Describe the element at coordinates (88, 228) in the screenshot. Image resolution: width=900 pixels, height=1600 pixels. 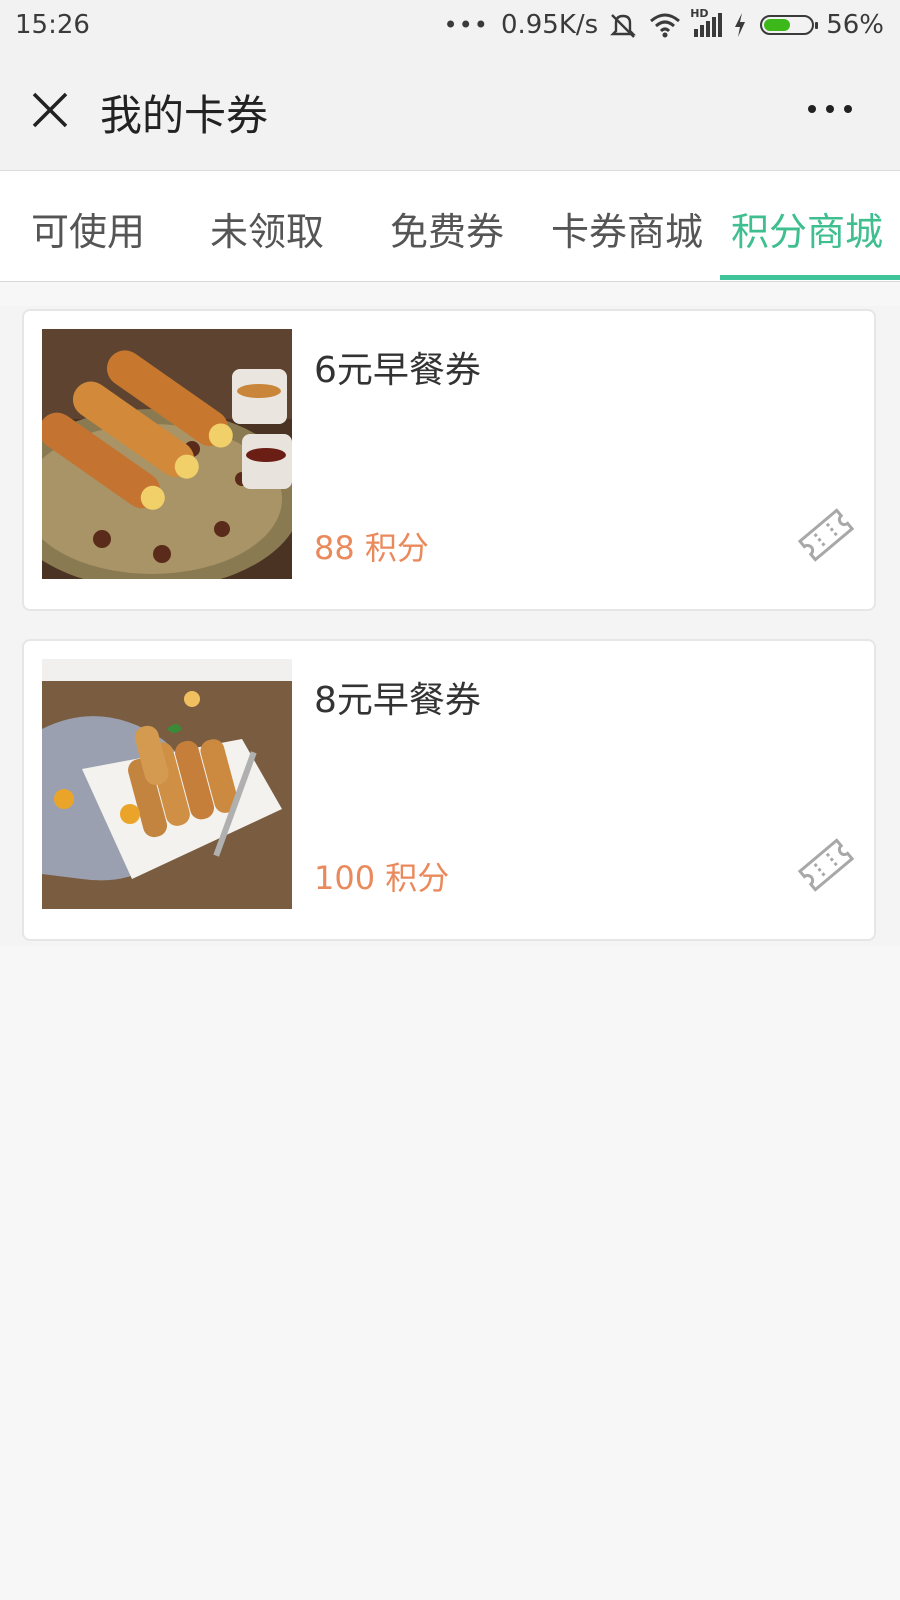
I see `tab-usable: 可使用` at that location.